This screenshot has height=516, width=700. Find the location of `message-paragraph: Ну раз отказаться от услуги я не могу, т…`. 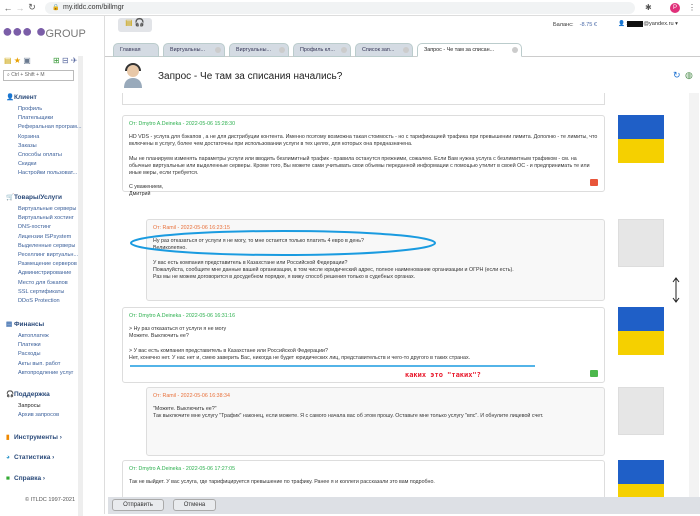

message-paragraph: Ну раз отказаться от услуги я не могу, т… is located at coordinates (258, 245).